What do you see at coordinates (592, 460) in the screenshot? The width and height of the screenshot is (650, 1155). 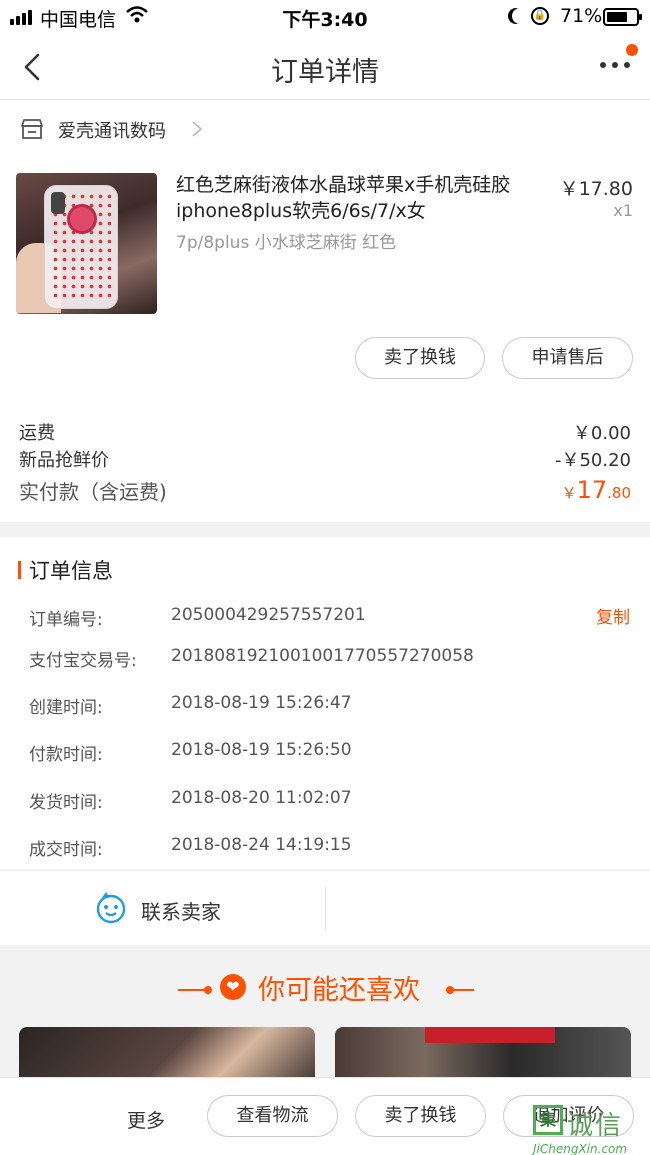 I see `discount-value: -￥50.20` at bounding box center [592, 460].